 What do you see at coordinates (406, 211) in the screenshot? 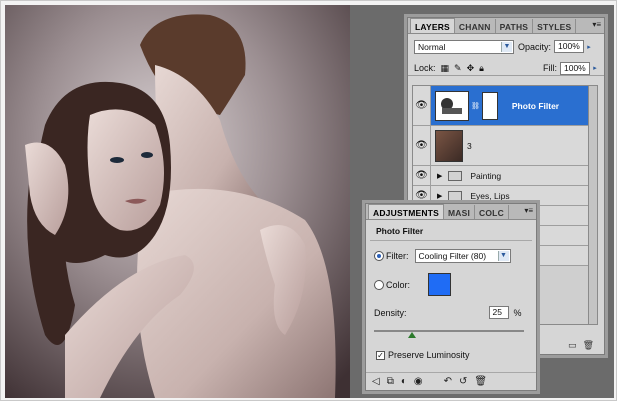
I see `tab-adjustments: ADJUSTMENTS` at bounding box center [406, 211].